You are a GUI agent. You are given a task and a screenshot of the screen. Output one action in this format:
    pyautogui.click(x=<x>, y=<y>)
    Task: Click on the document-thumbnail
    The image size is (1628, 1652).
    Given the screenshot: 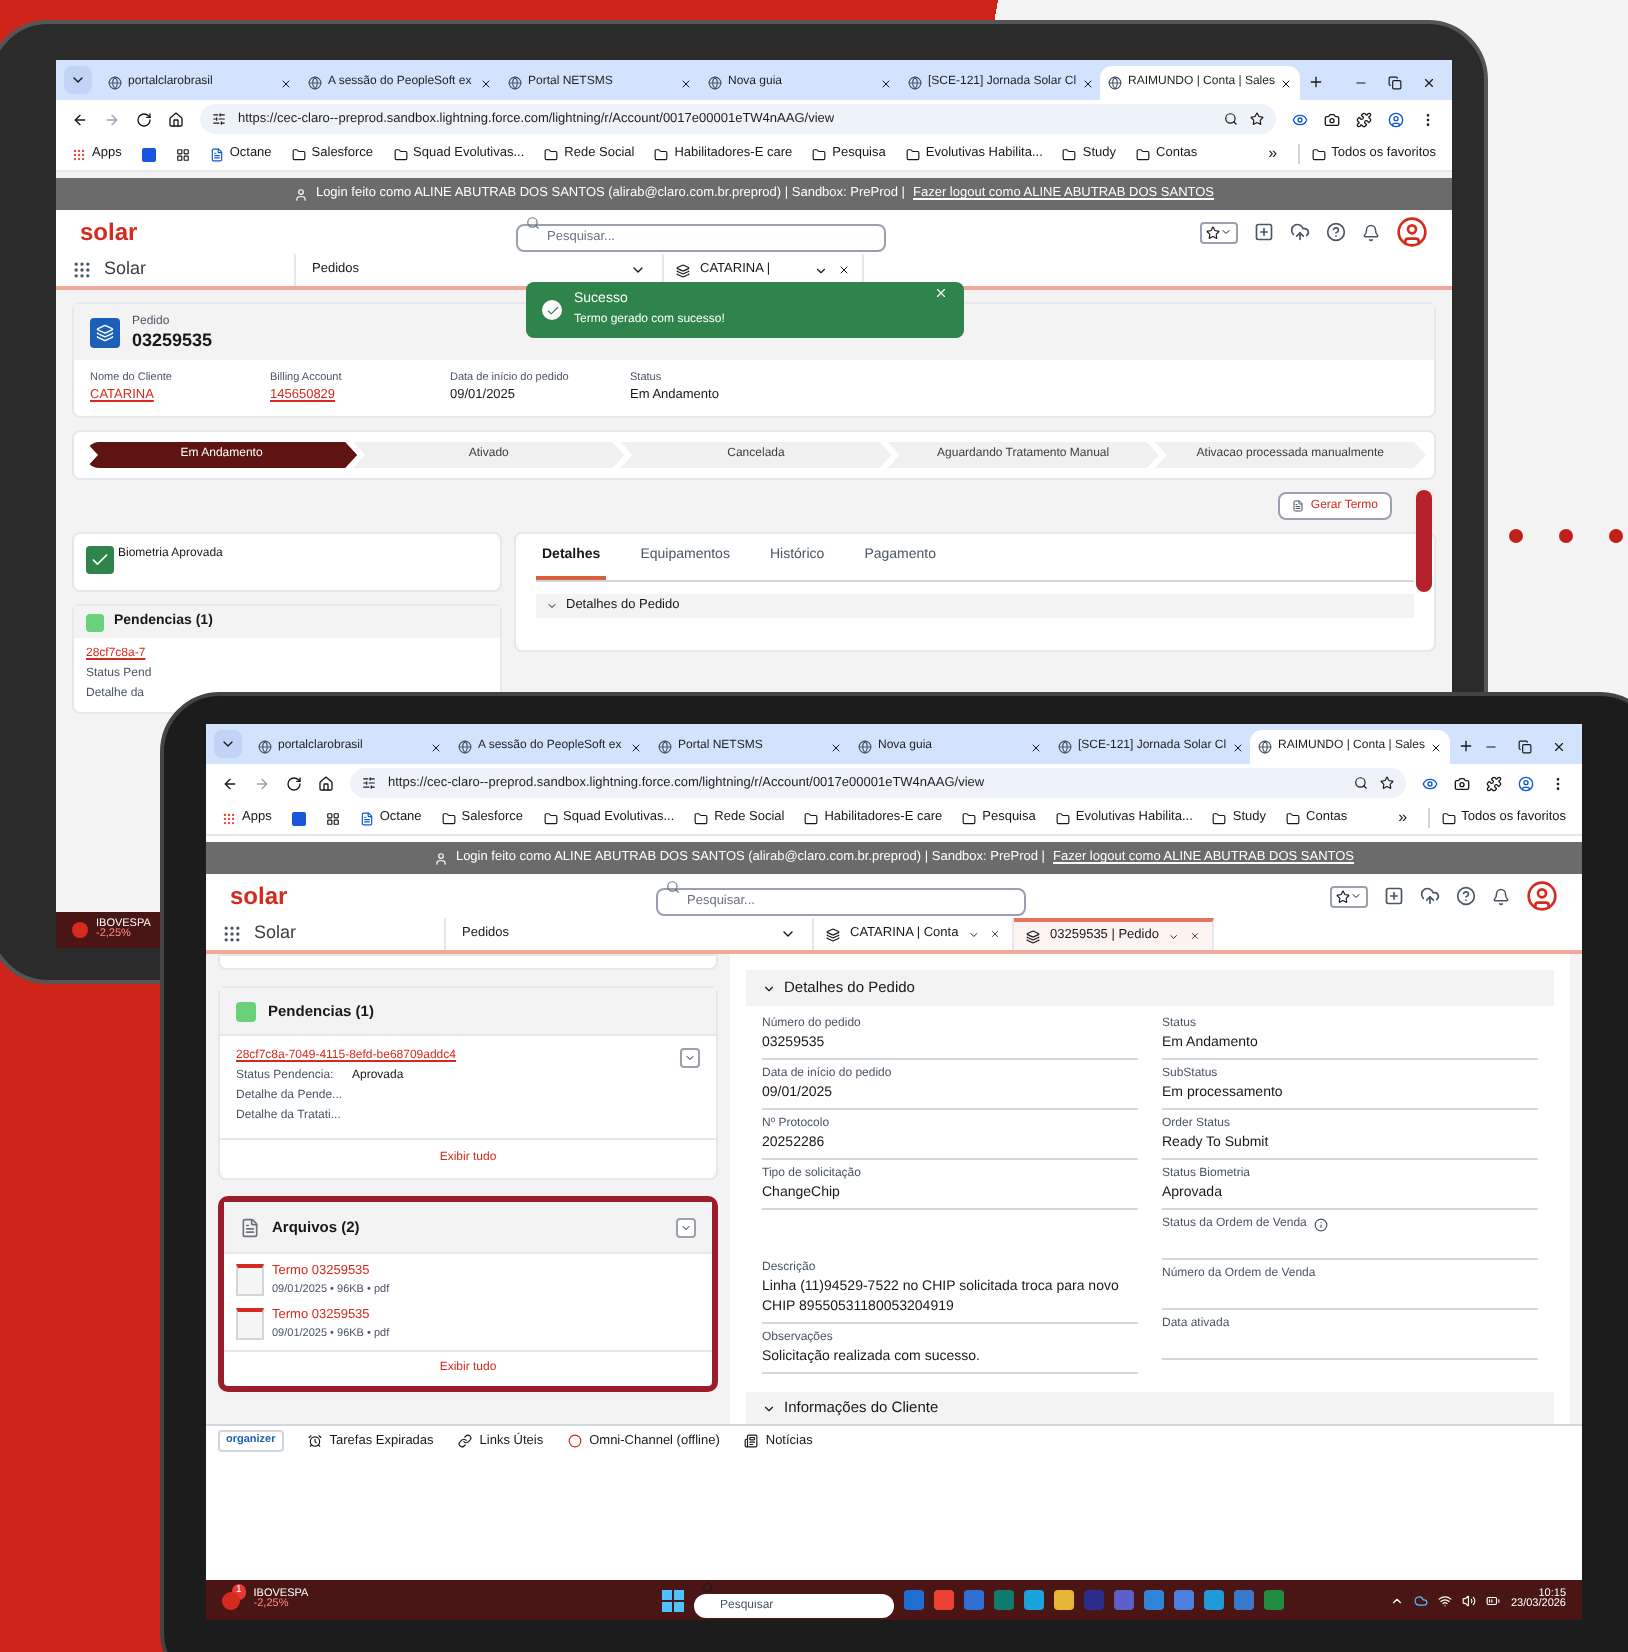 What is the action you would take?
    pyautogui.click(x=250, y=1324)
    